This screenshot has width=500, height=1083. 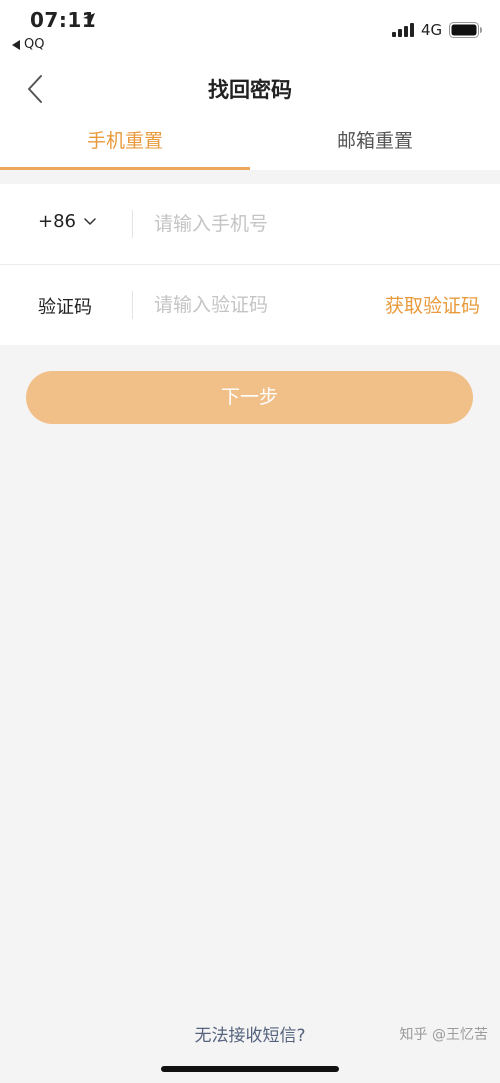 What do you see at coordinates (57, 221) in the screenshot?
I see `country-code-value: +86` at bounding box center [57, 221].